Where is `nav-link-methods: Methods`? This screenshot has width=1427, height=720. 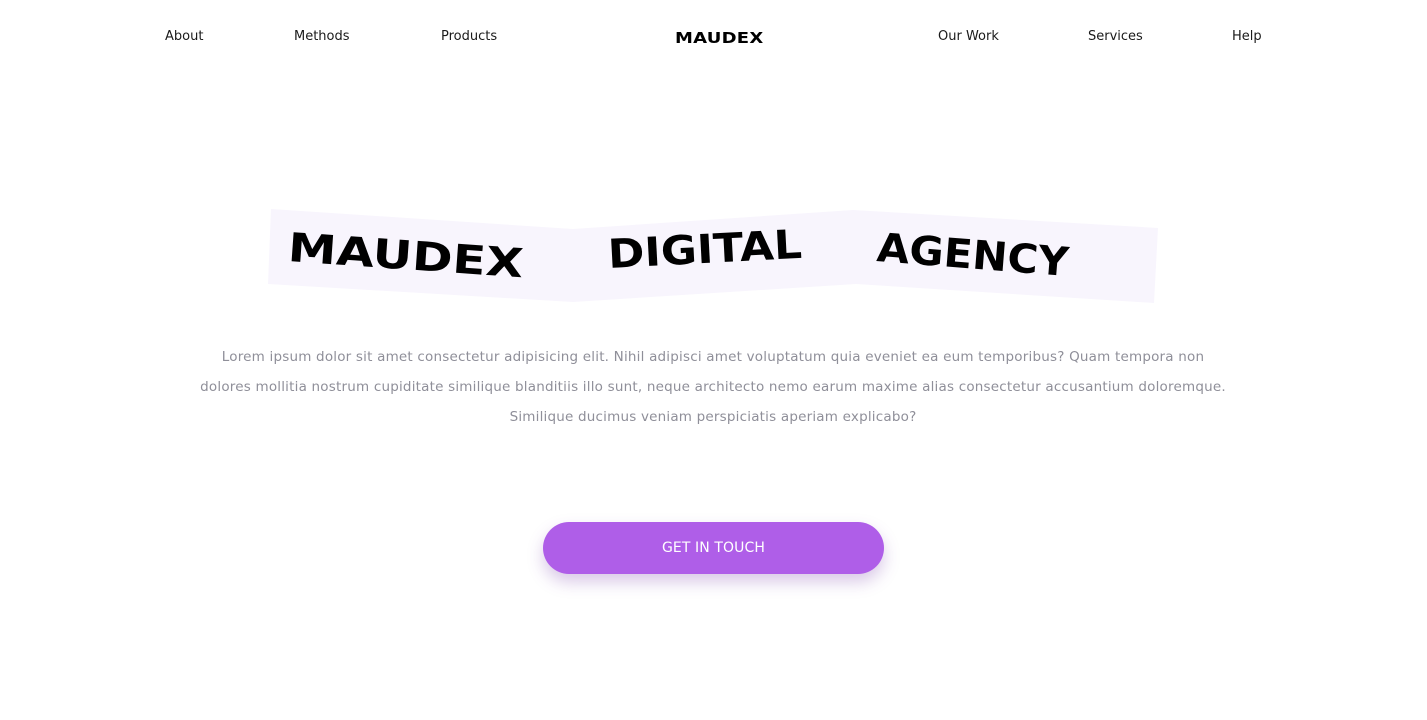 nav-link-methods: Methods is located at coordinates (322, 37).